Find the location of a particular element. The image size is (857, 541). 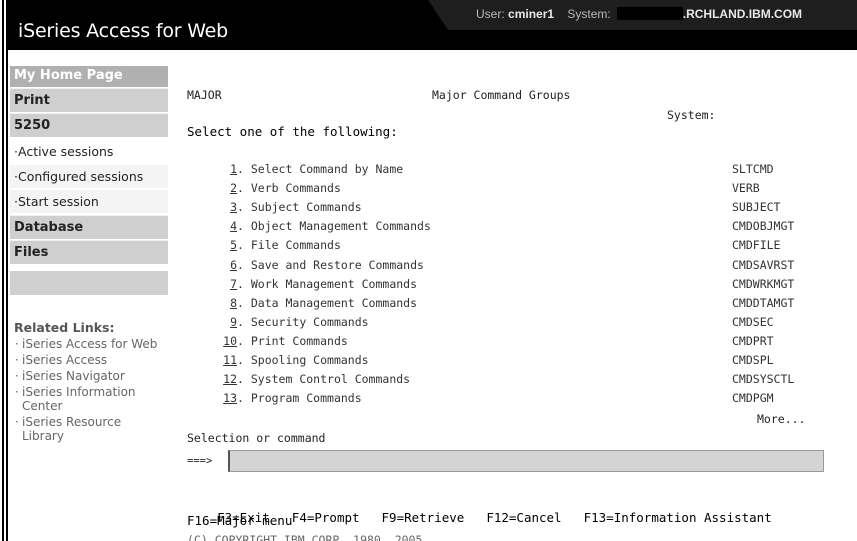

nav-start-session-label: Start session is located at coordinates (58, 201).